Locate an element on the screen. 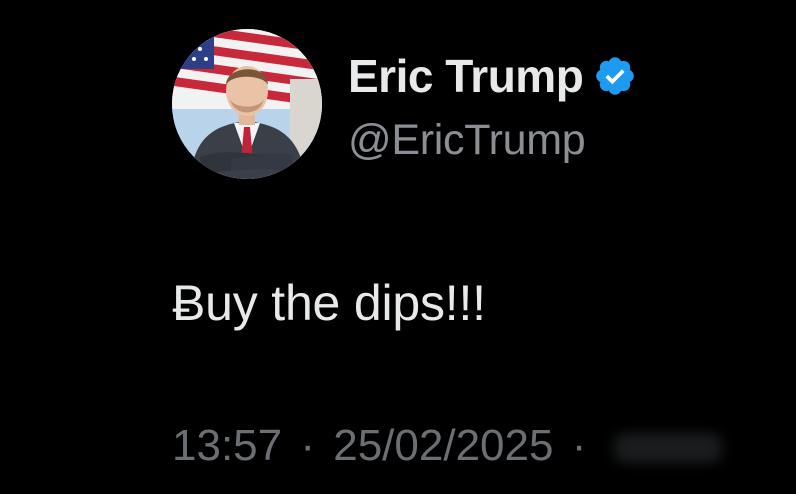 The height and width of the screenshot is (494, 796). author-display-name: Eric Trump is located at coordinates (466, 76).